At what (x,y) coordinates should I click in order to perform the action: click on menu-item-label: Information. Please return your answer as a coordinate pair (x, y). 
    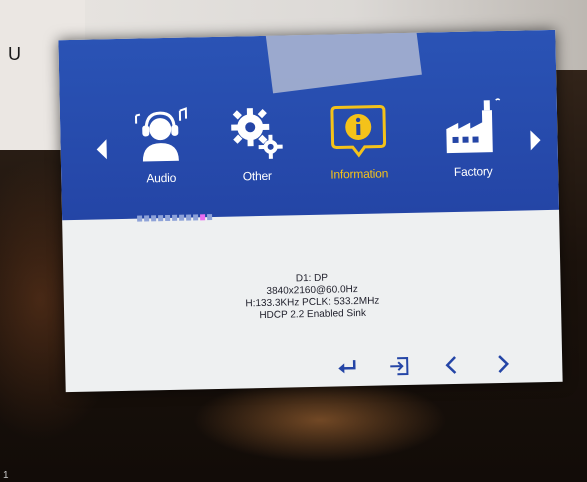
    Looking at the image, I should click on (359, 174).